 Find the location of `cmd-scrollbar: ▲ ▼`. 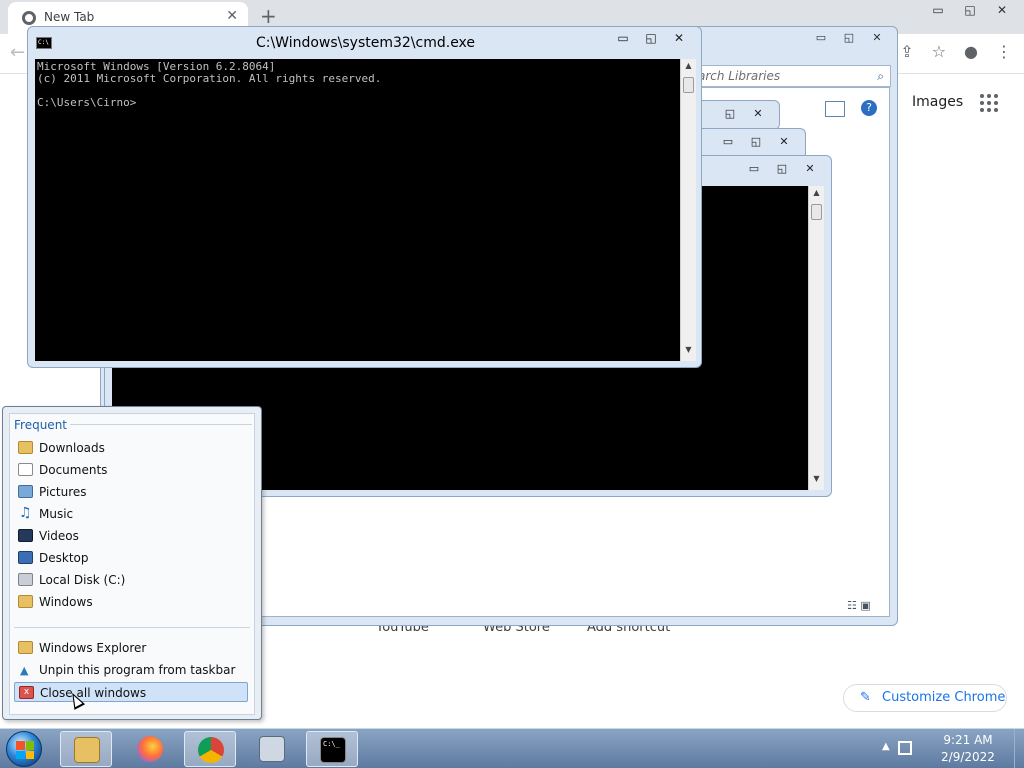

cmd-scrollbar: ▲ ▼ is located at coordinates (688, 210).